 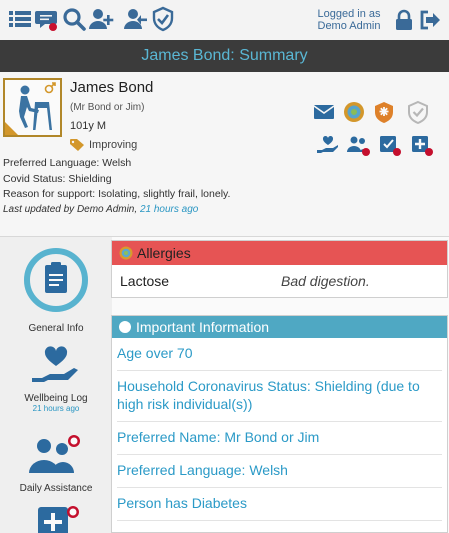 What do you see at coordinates (224, 56) in the screenshot?
I see `page-title: James Bond: Summary` at bounding box center [224, 56].